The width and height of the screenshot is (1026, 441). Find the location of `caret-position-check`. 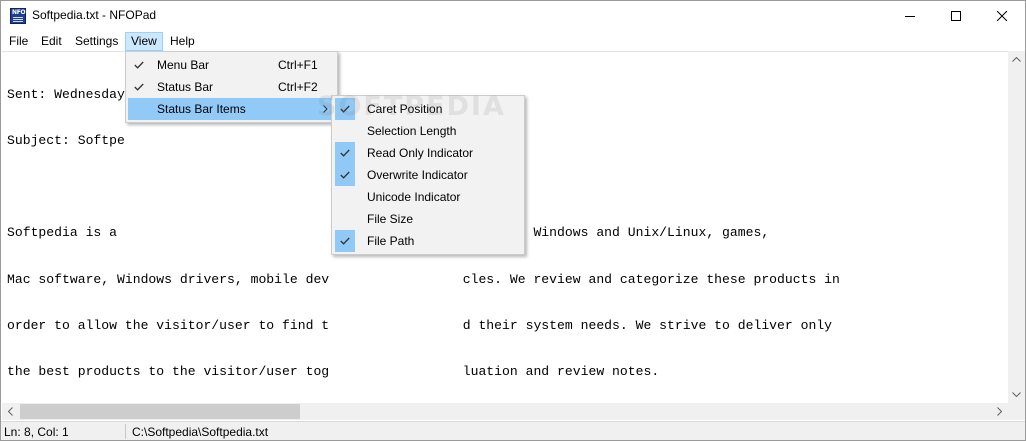

caret-position-check is located at coordinates (345, 109).